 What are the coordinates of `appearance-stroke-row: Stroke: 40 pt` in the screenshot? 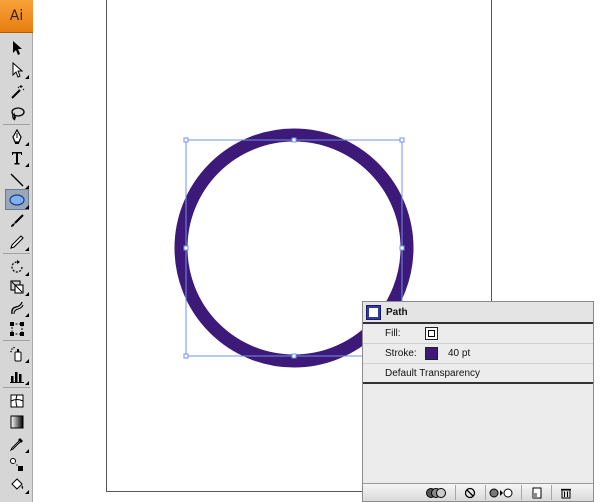 It's located at (478, 354).